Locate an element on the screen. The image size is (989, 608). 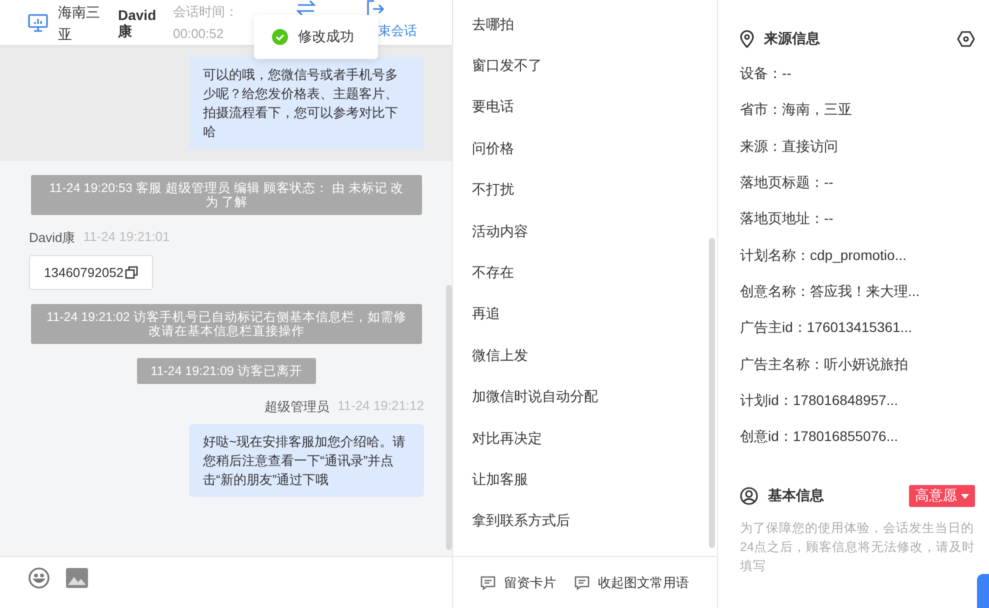
session-time: 00:00:52 is located at coordinates (199, 33).